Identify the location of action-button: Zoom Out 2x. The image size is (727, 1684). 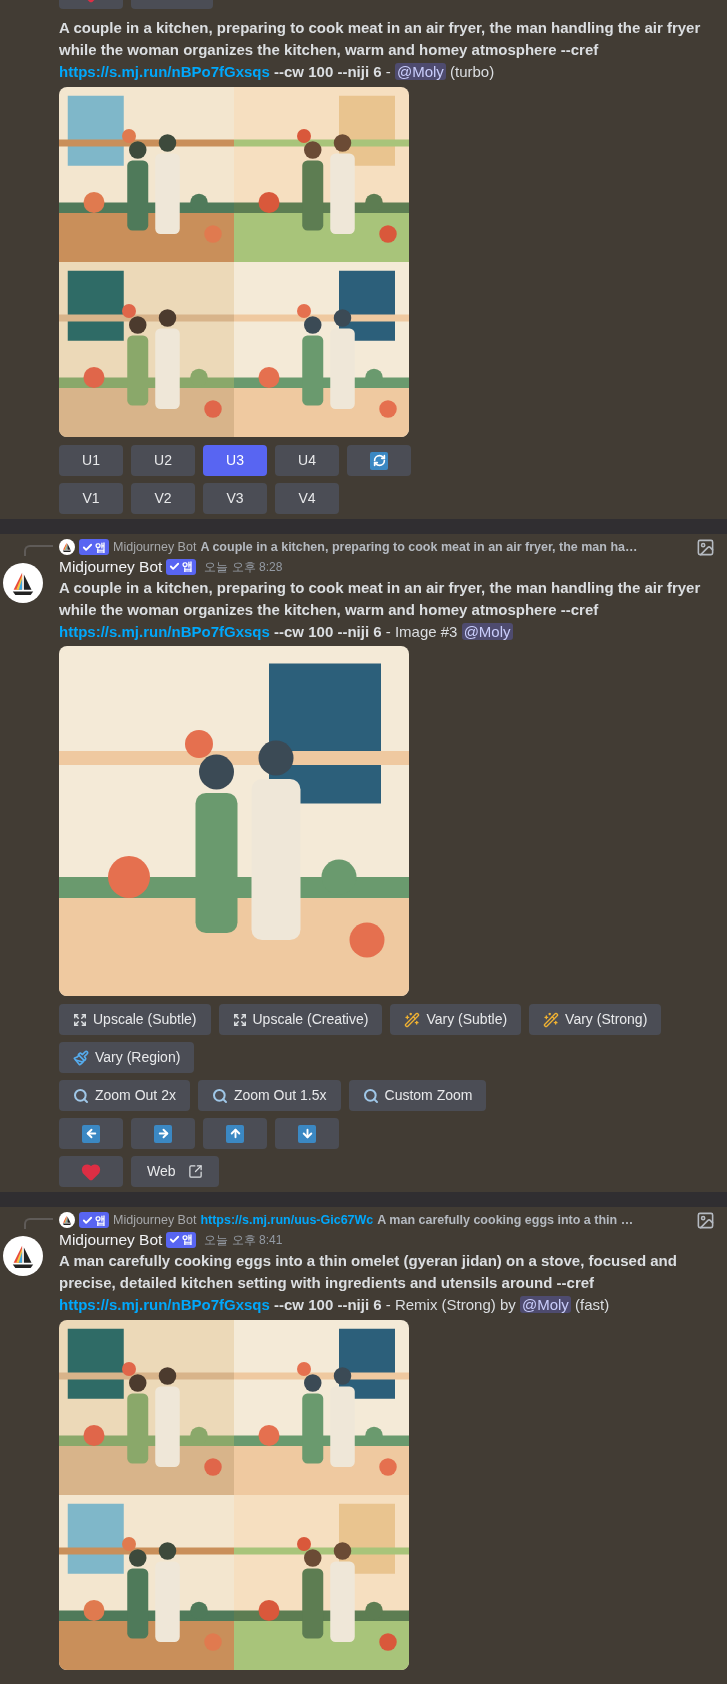
(124, 1095).